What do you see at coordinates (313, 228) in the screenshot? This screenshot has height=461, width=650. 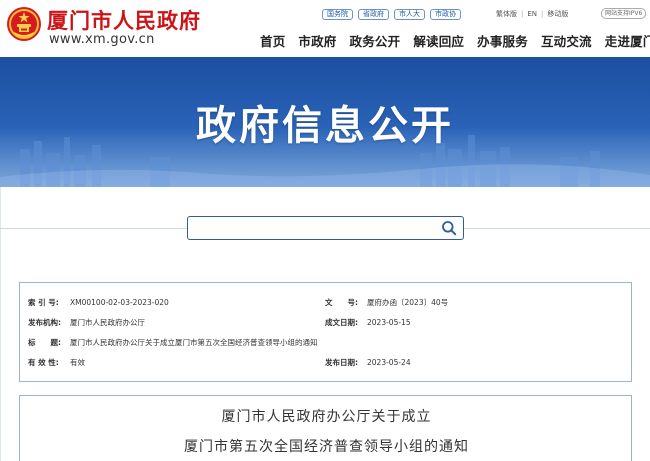 I see `search-input` at bounding box center [313, 228].